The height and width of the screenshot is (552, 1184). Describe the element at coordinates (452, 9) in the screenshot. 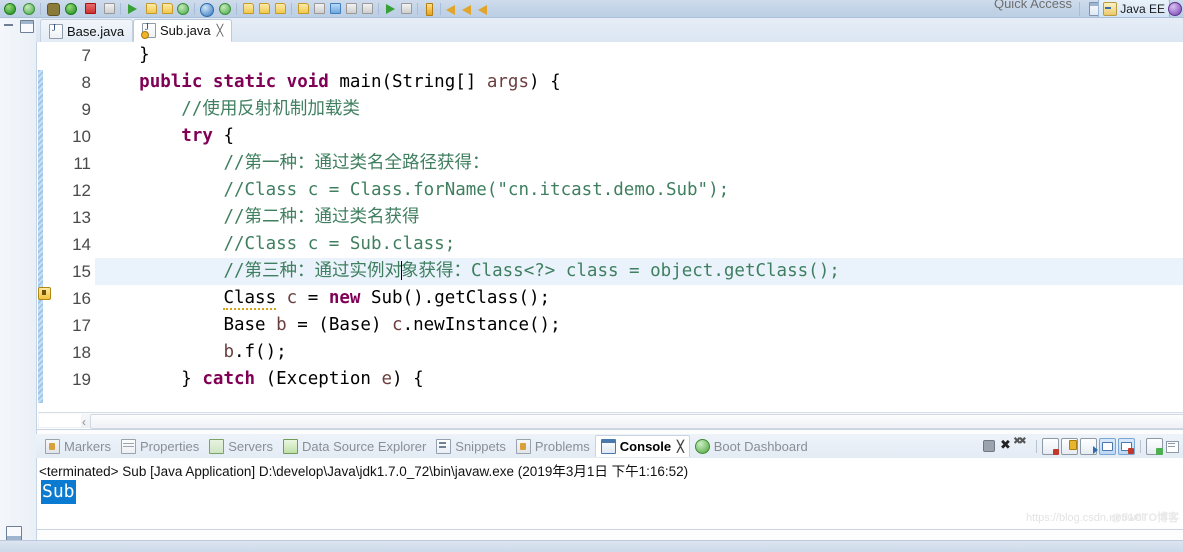

I see `back-icon` at that location.